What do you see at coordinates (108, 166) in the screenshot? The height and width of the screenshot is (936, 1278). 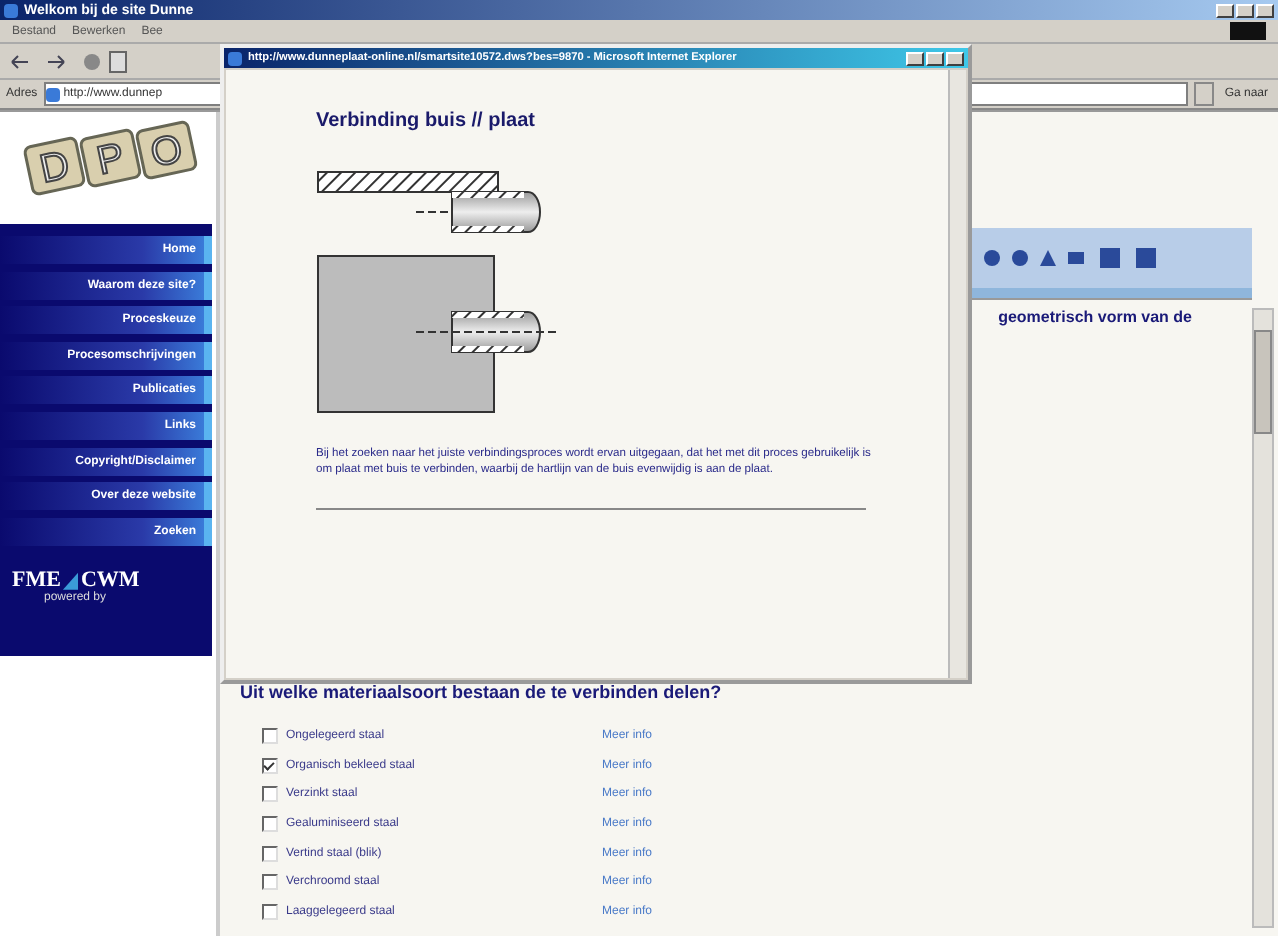 I see `logo: D P O` at bounding box center [108, 166].